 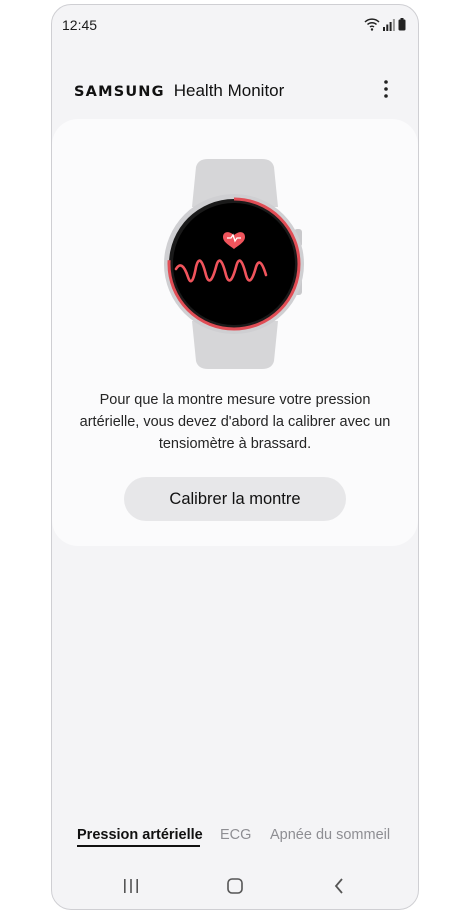 I want to click on system-nav-bar, so click(x=235, y=889).